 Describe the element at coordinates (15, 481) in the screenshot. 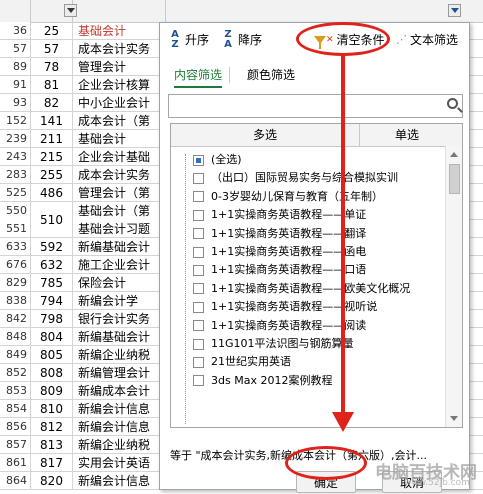

I see `row-number: 864` at that location.